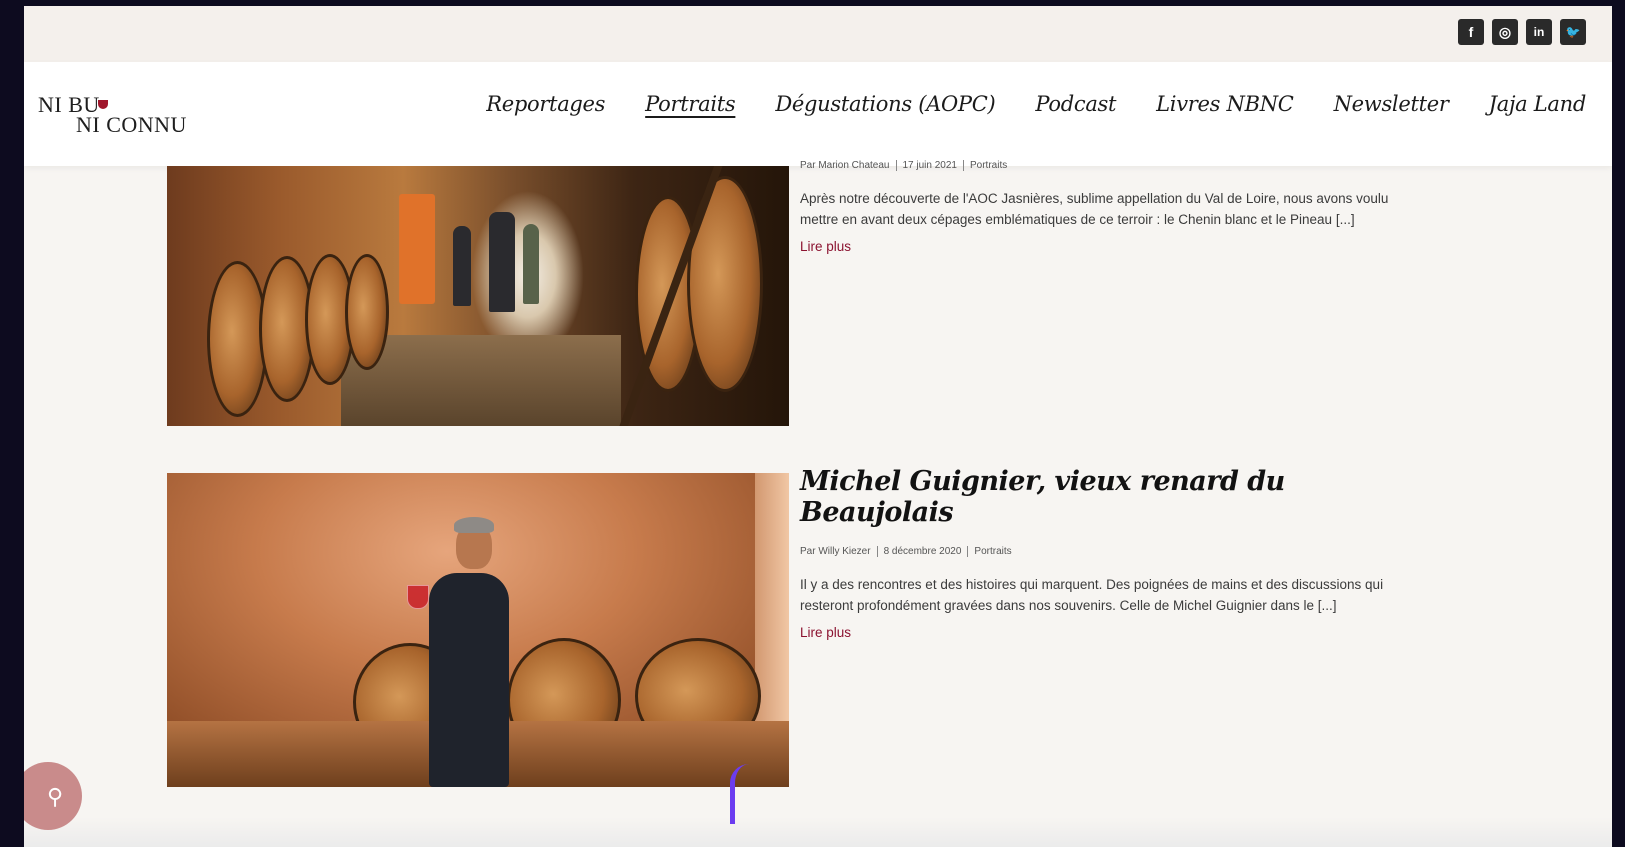 The width and height of the screenshot is (1625, 847). I want to click on cursor-indicator, so click(739, 794).